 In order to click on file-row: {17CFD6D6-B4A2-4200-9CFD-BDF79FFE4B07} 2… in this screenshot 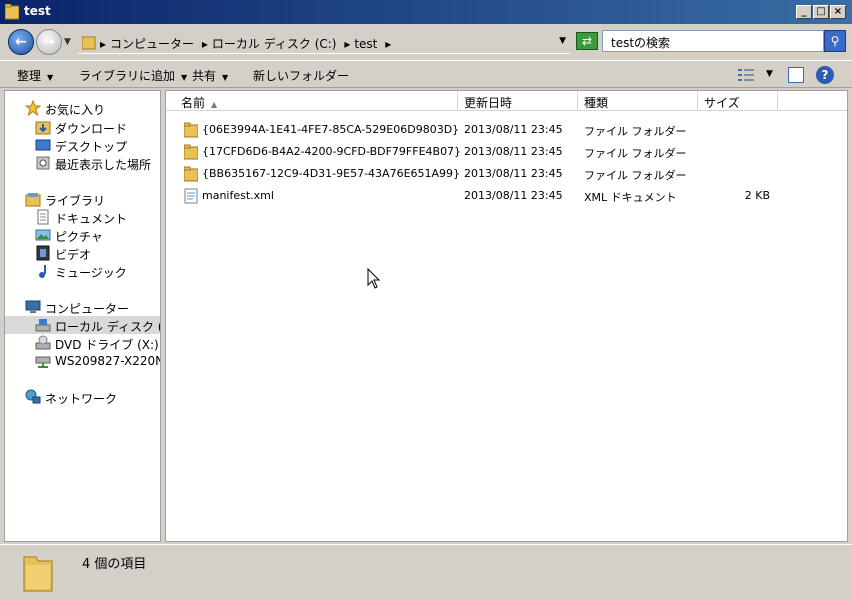, I will do `click(506, 152)`.